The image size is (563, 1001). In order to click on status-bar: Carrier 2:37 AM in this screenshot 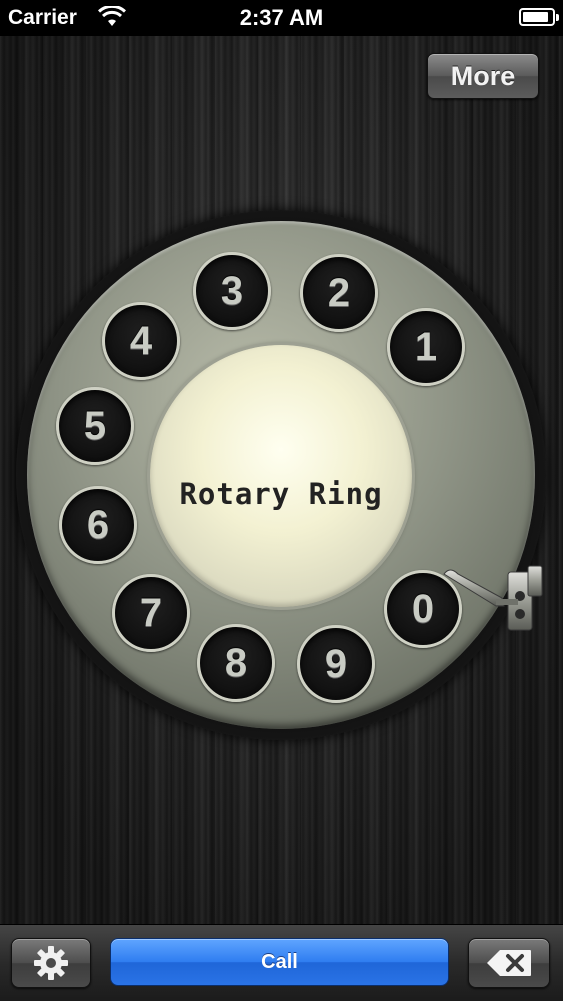, I will do `click(281, 18)`.